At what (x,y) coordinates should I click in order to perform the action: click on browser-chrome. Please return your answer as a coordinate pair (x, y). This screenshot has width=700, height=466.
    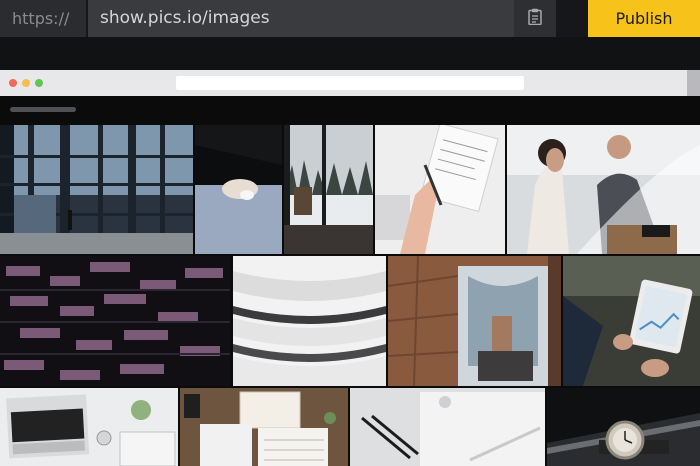
    Looking at the image, I should click on (343, 83).